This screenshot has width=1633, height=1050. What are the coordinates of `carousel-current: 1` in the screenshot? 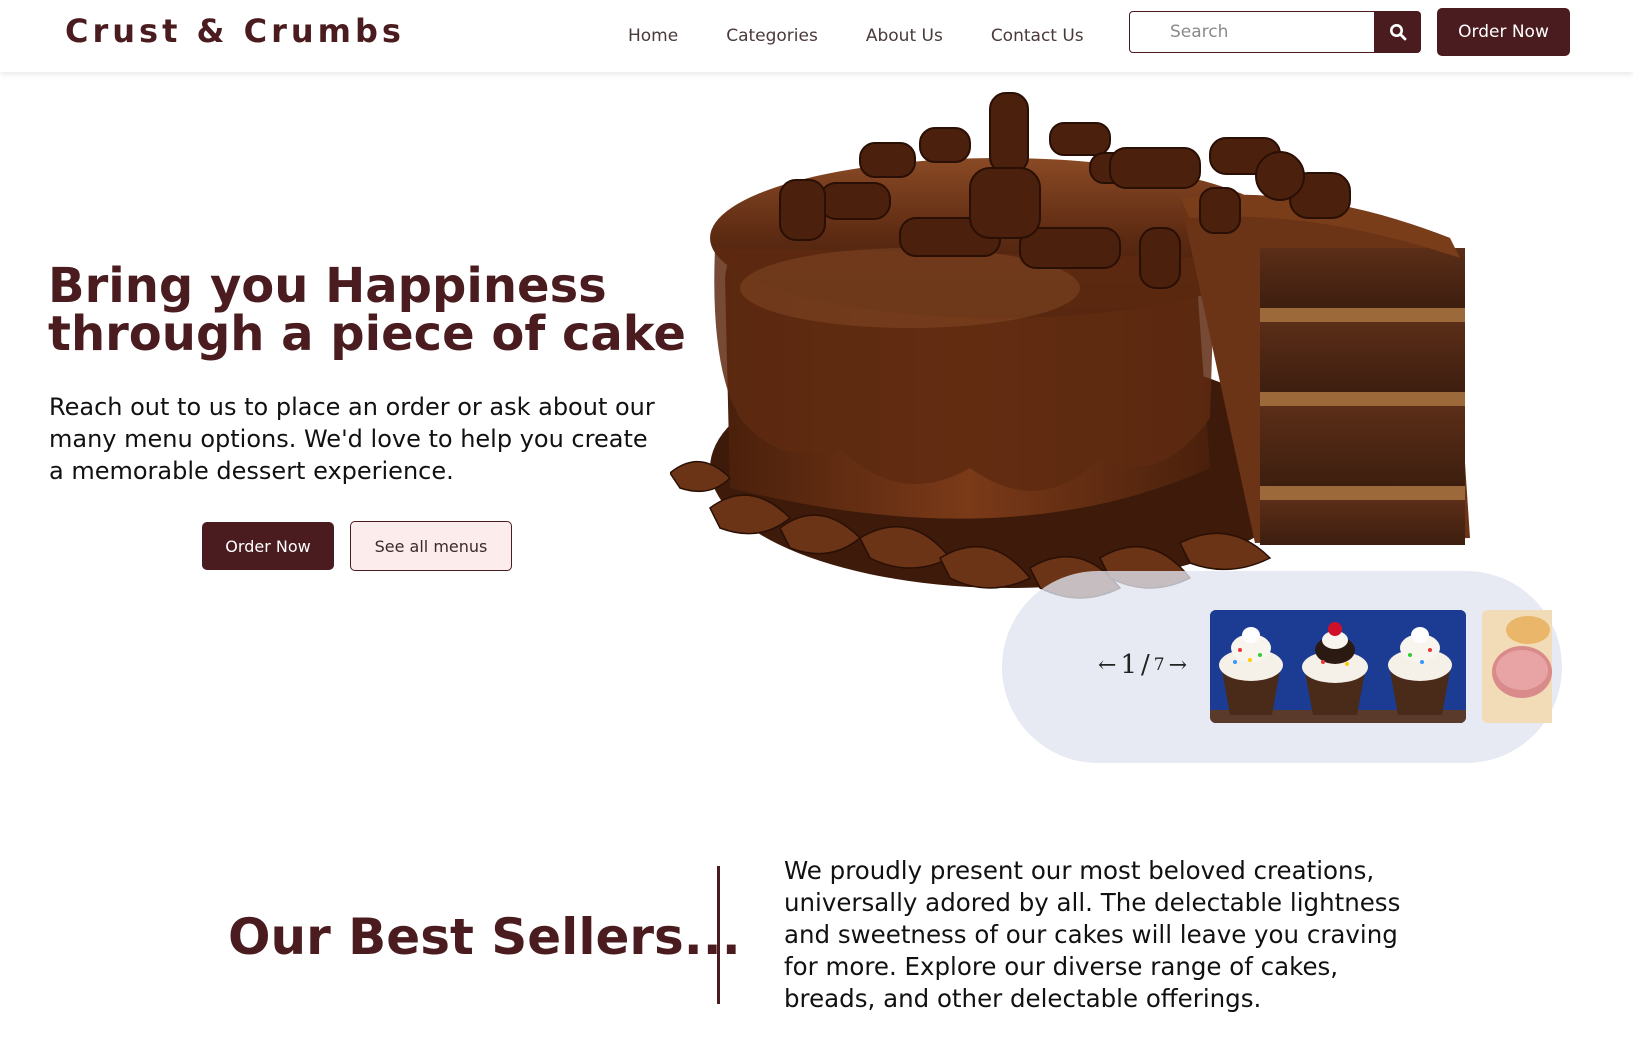 It's located at (1128, 665).